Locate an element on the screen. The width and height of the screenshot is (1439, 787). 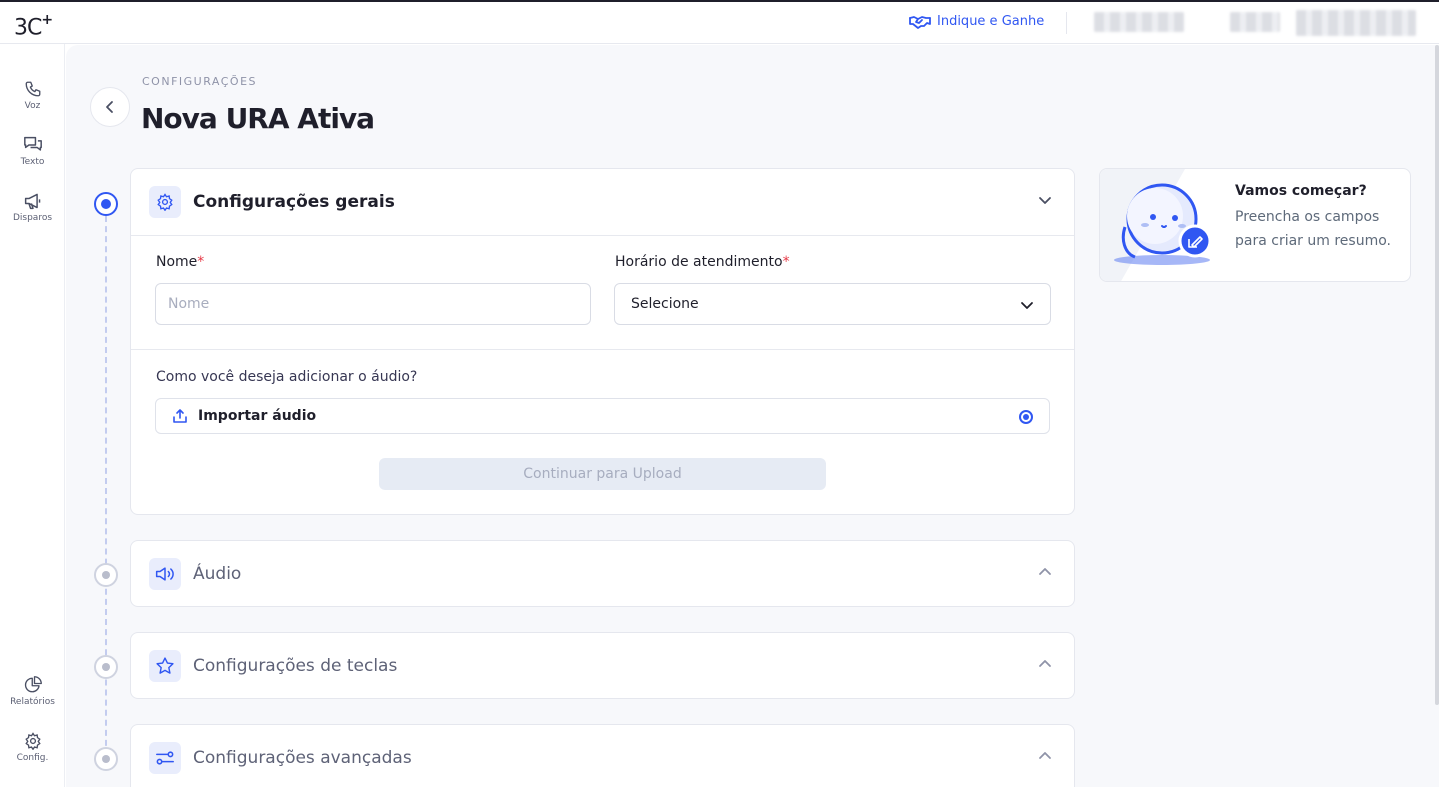
sidebar-item-texto: Texto is located at coordinates (32, 151).